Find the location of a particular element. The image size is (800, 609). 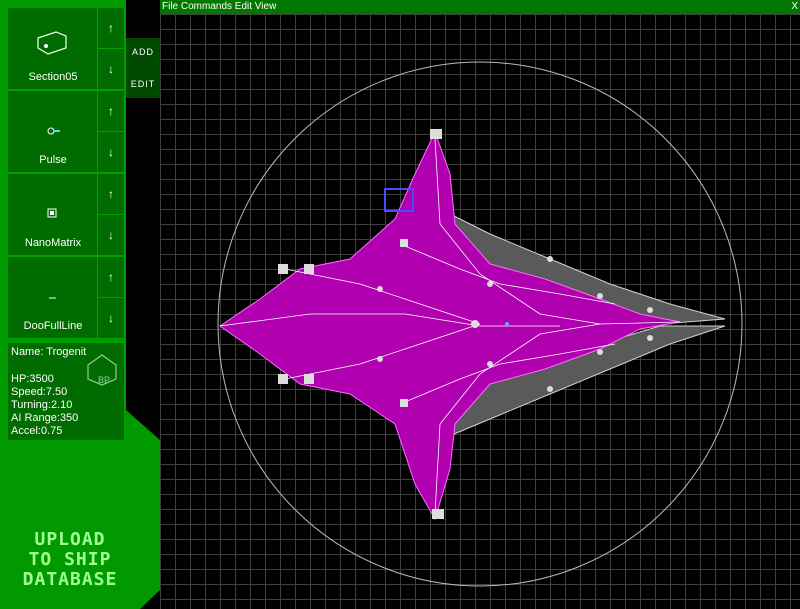

part-slot-section05: Section05 ↑ ↓ is located at coordinates (66, 48).